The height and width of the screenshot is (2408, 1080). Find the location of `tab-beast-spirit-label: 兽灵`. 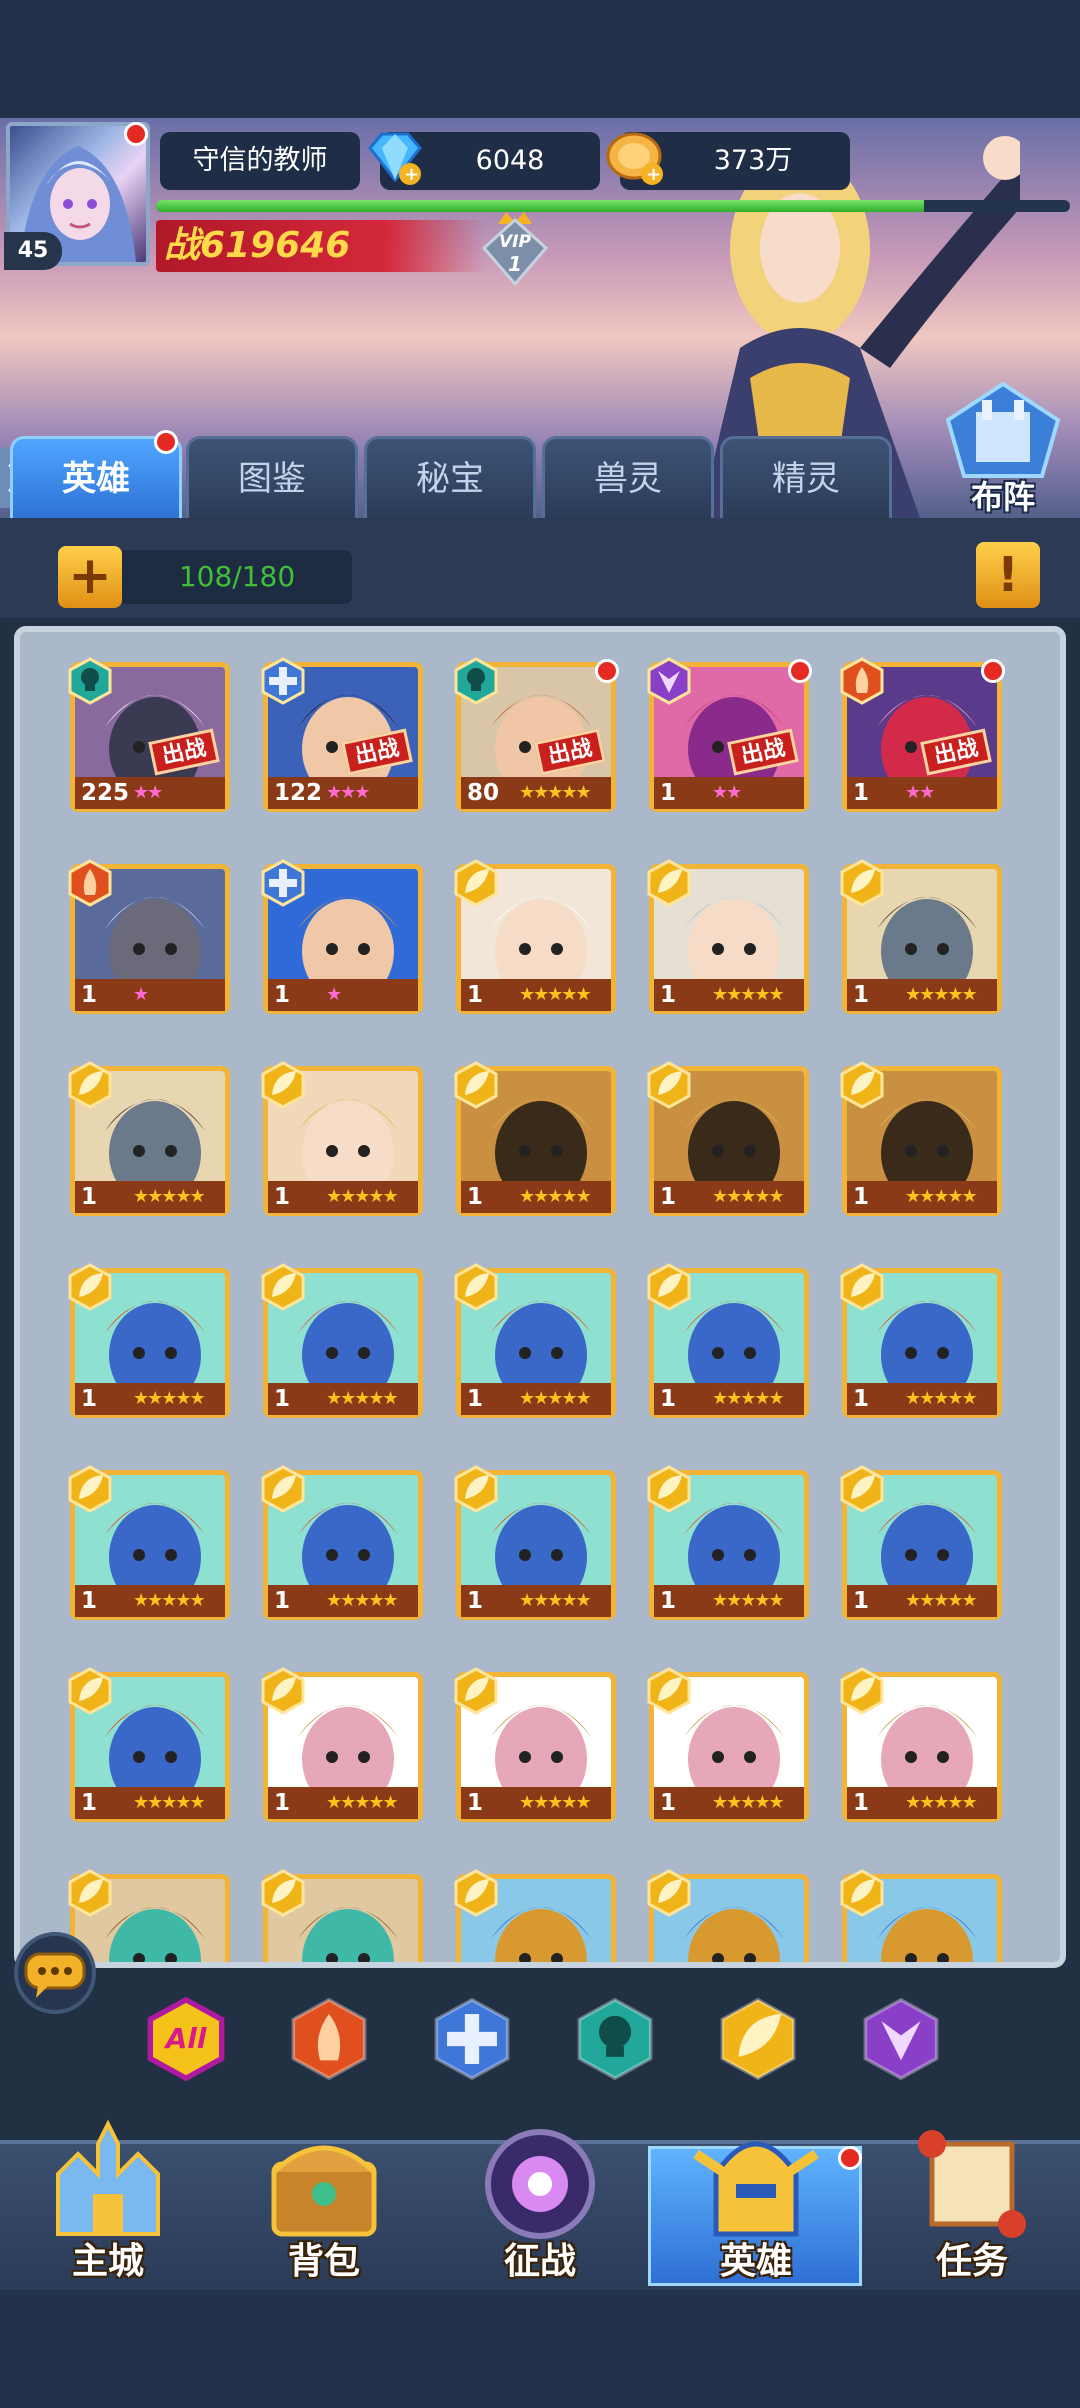

tab-beast-spirit-label: 兽灵 is located at coordinates (628, 479).